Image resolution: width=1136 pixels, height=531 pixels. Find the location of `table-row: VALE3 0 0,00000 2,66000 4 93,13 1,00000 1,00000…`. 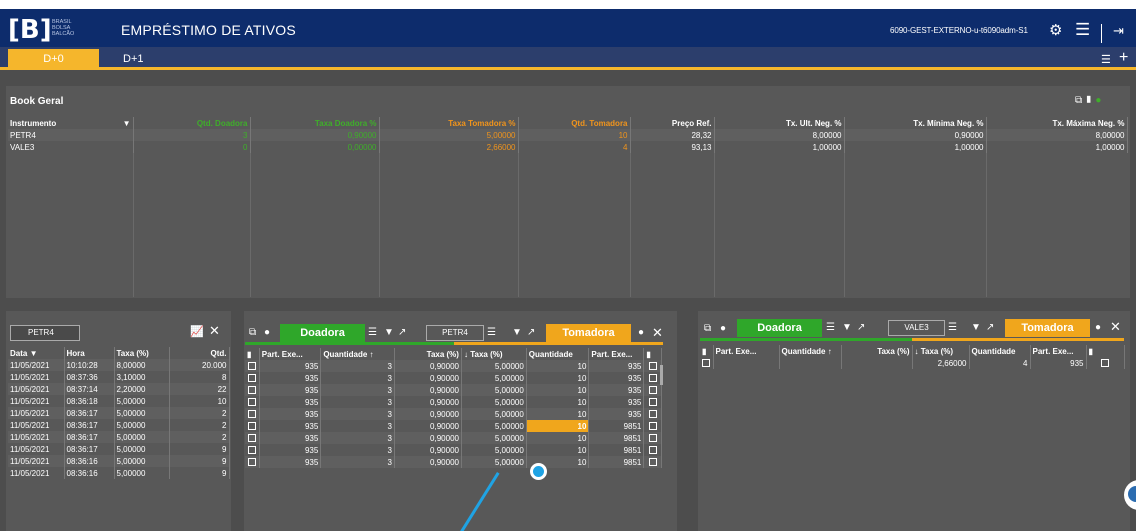

table-row: VALE3 0 0,00000 2,66000 4 93,13 1,00000 1,00000… is located at coordinates (568, 147).